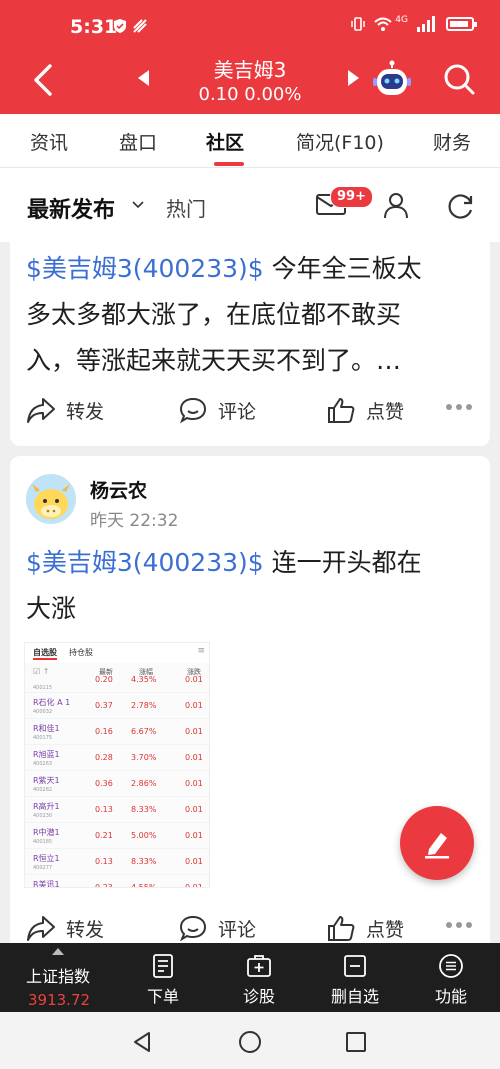 The width and height of the screenshot is (500, 1069). I want to click on table-cell-pct: 6.67%, so click(144, 731).